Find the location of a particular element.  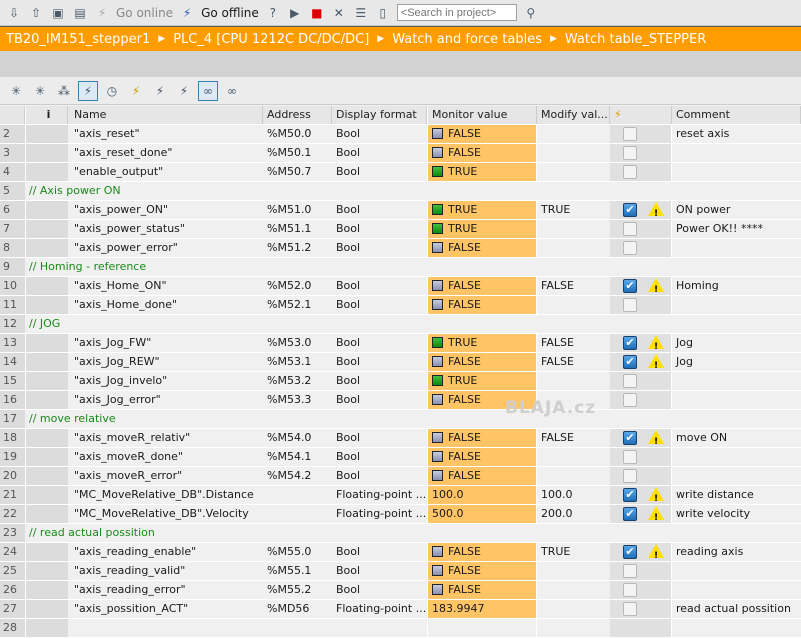

tag-name: "axis_reading_error" is located at coordinates (165, 590).